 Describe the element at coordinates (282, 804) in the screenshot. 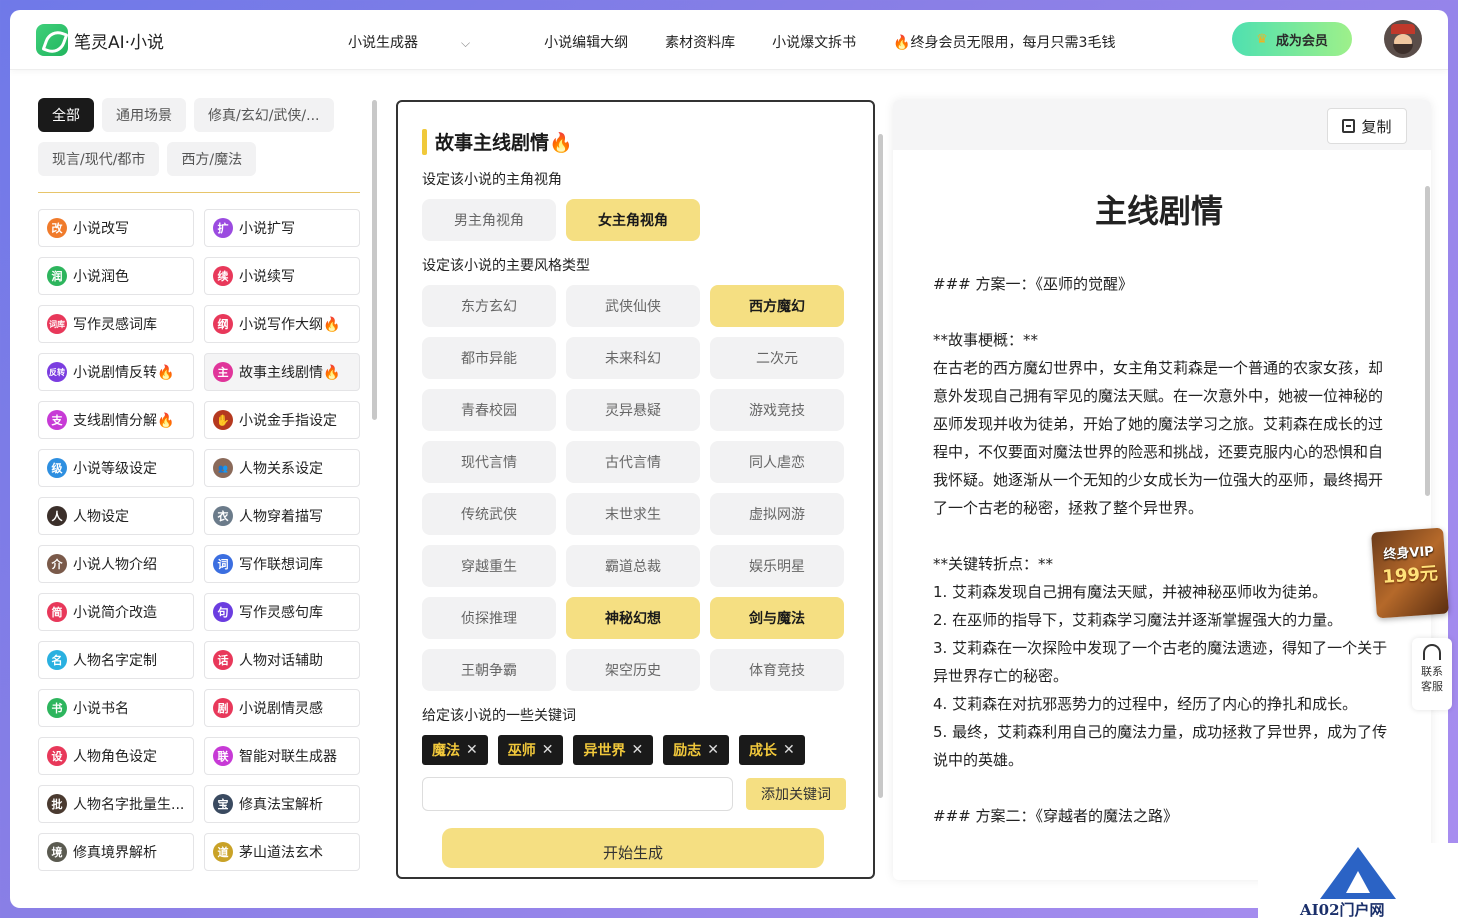

I see `tool-item: 宝修真法宝解析` at that location.